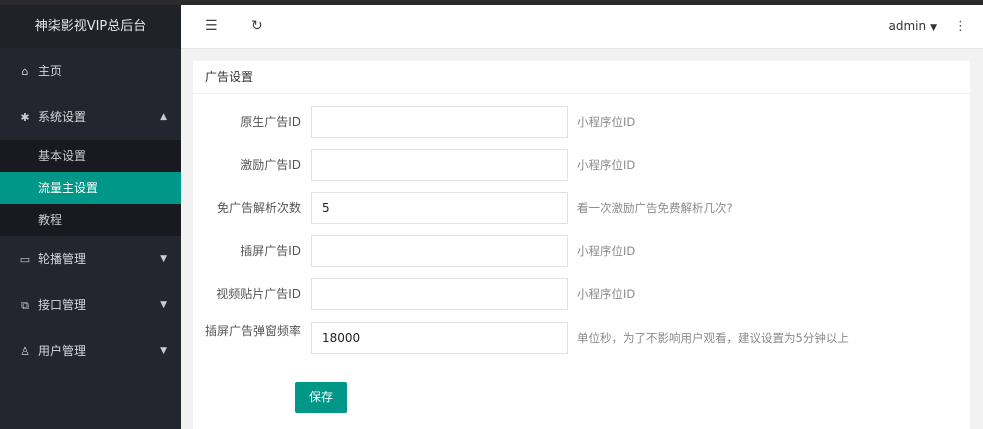  I want to click on chevron-up-icon: ▲, so click(163, 117).